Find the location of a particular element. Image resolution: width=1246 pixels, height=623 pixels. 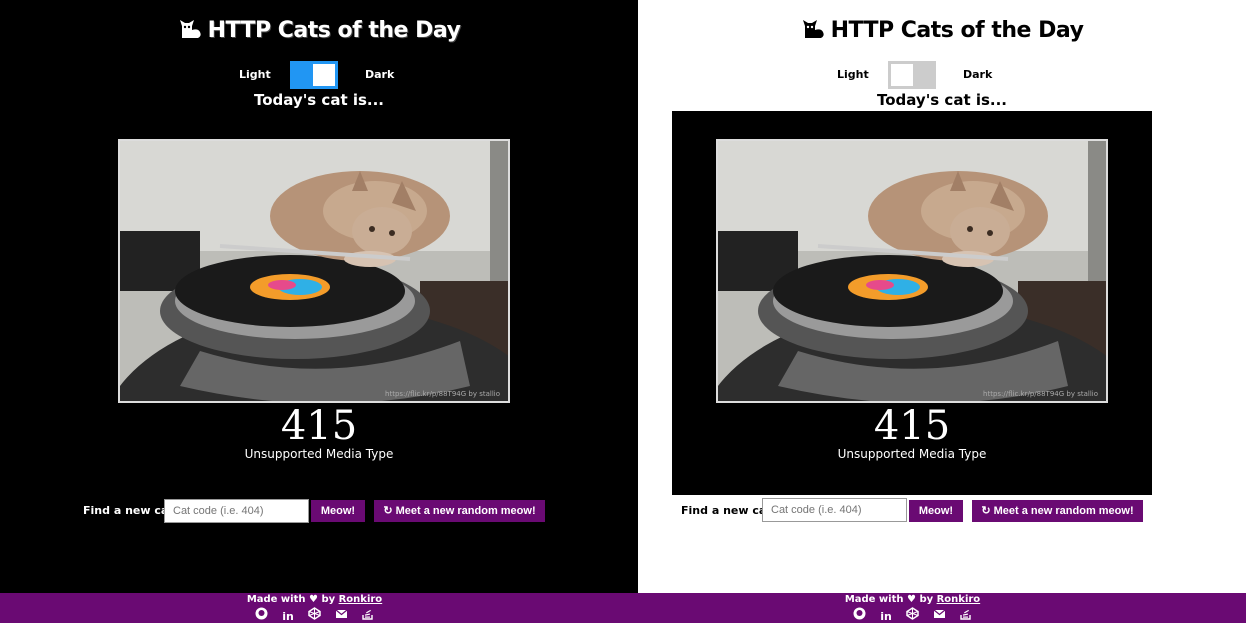

footer-left: Made with ♥ by Ronkiro in is located at coordinates (314, 608).